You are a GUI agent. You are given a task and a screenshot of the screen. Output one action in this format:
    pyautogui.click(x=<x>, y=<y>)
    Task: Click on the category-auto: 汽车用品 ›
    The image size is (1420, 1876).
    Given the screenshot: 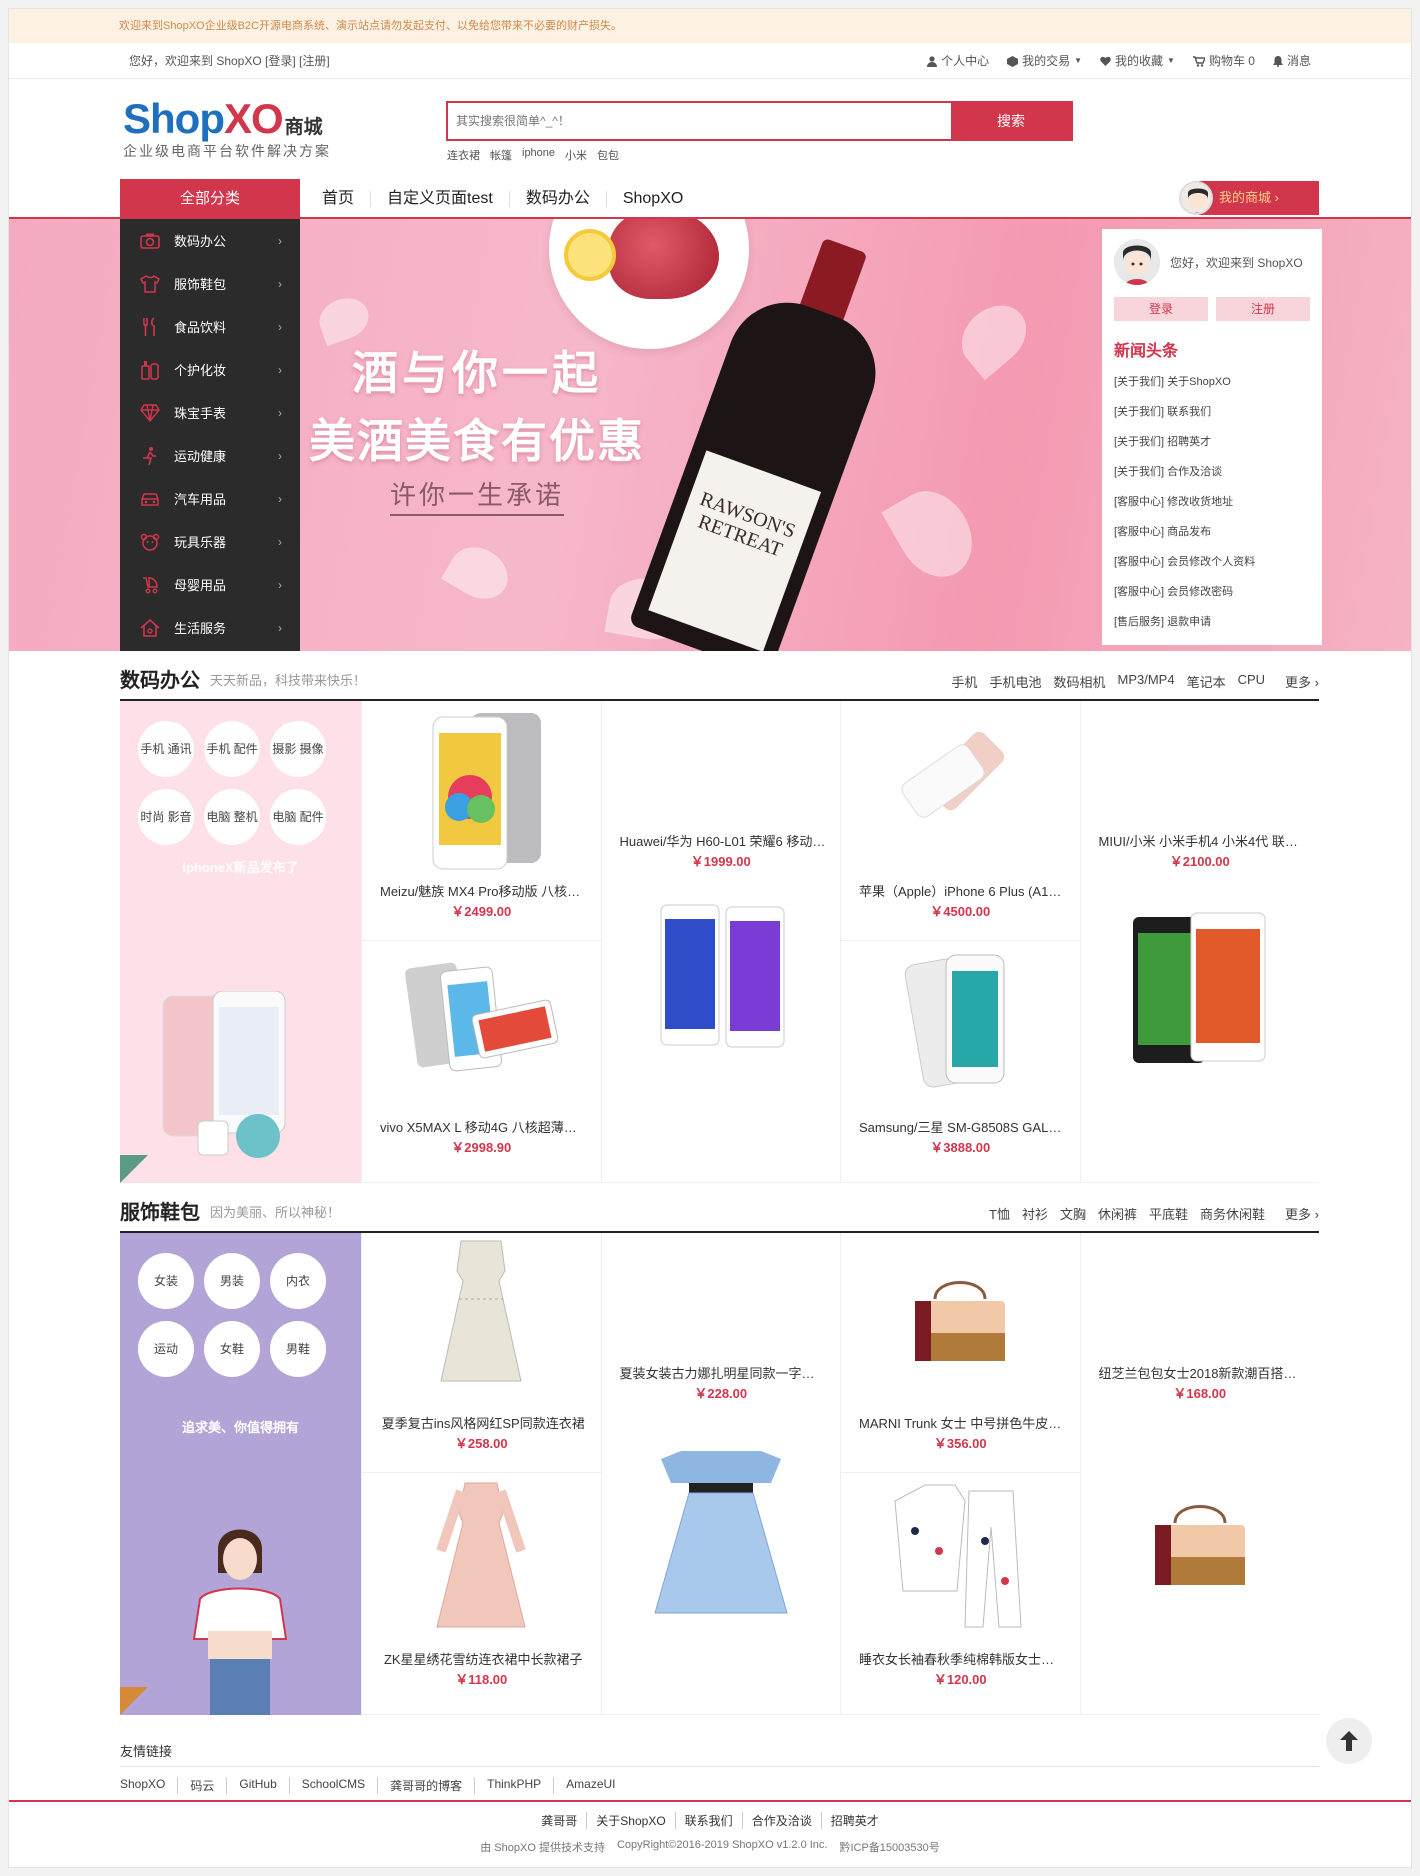 What is the action you would take?
    pyautogui.click(x=210, y=498)
    